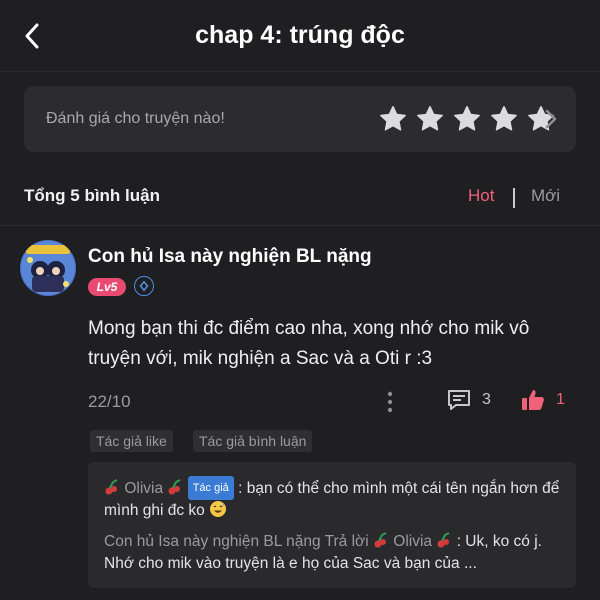 The width and height of the screenshot is (600, 600). What do you see at coordinates (459, 400) in the screenshot?
I see `comment-icon` at bounding box center [459, 400].